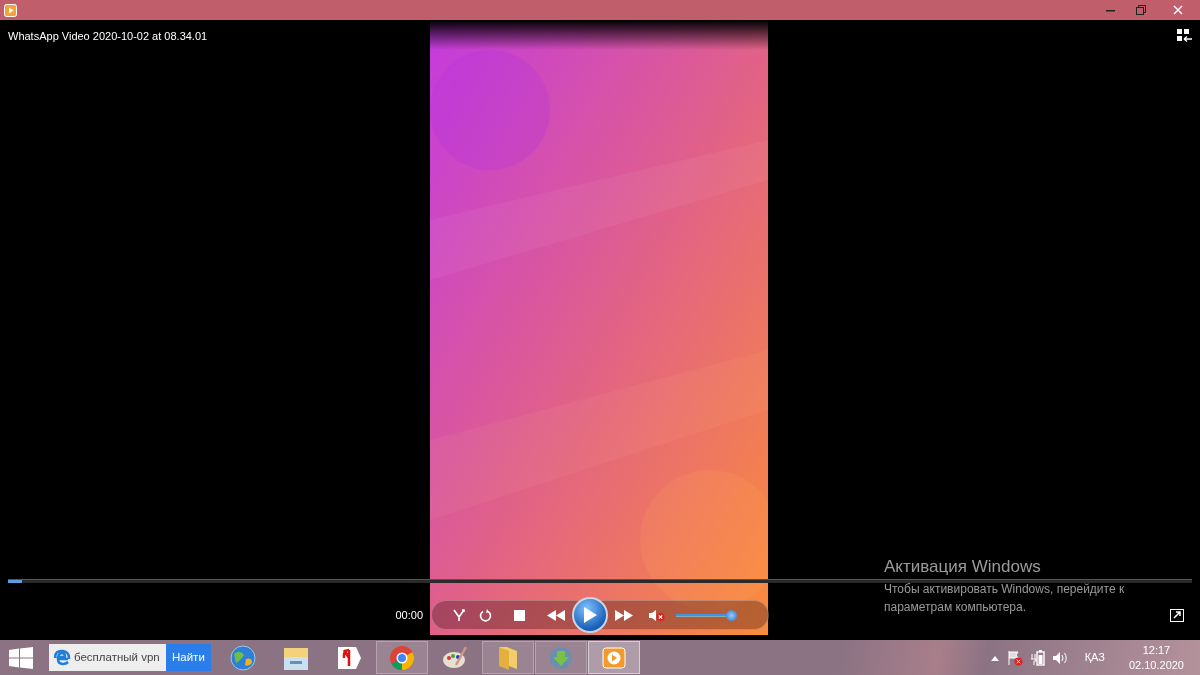 Image resolution: width=1200 pixels, height=675 pixels. What do you see at coordinates (1178, 10) in the screenshot?
I see `close-icon` at bounding box center [1178, 10].